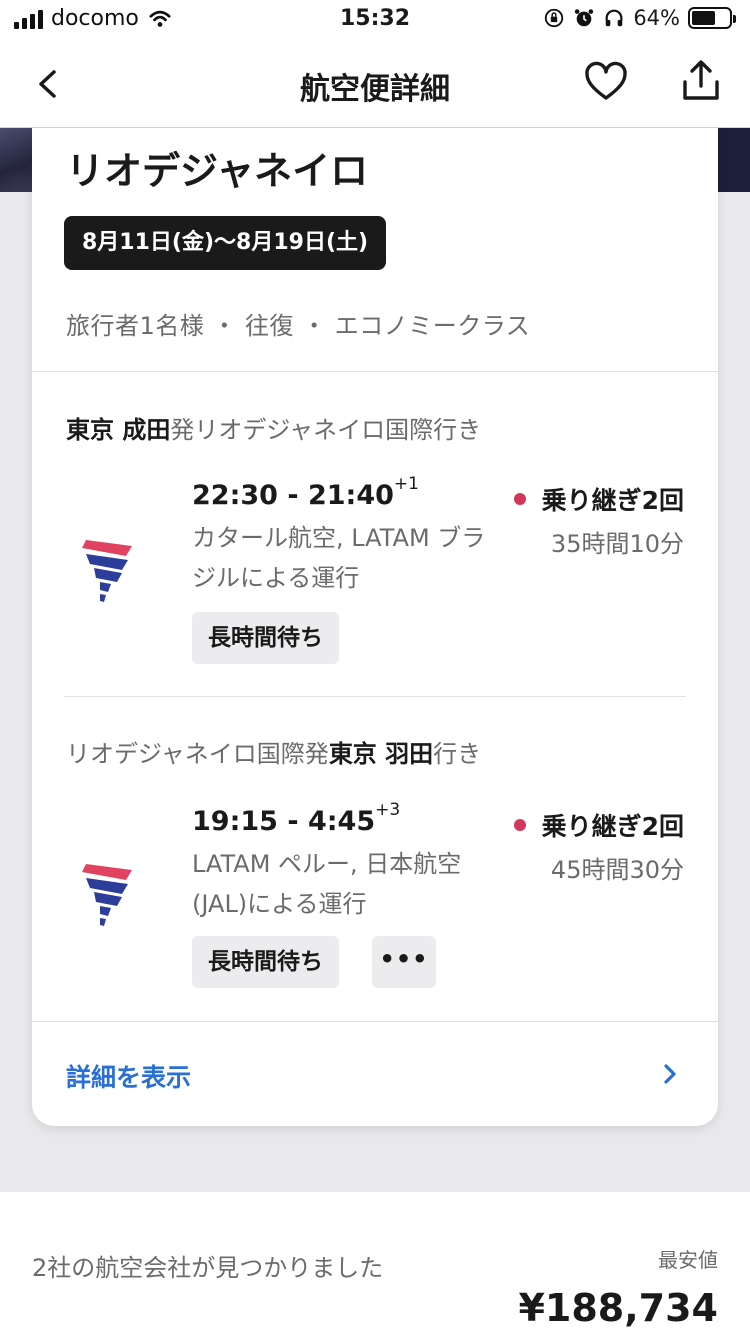  Describe the element at coordinates (701, 81) in the screenshot. I see `share-icon` at that location.